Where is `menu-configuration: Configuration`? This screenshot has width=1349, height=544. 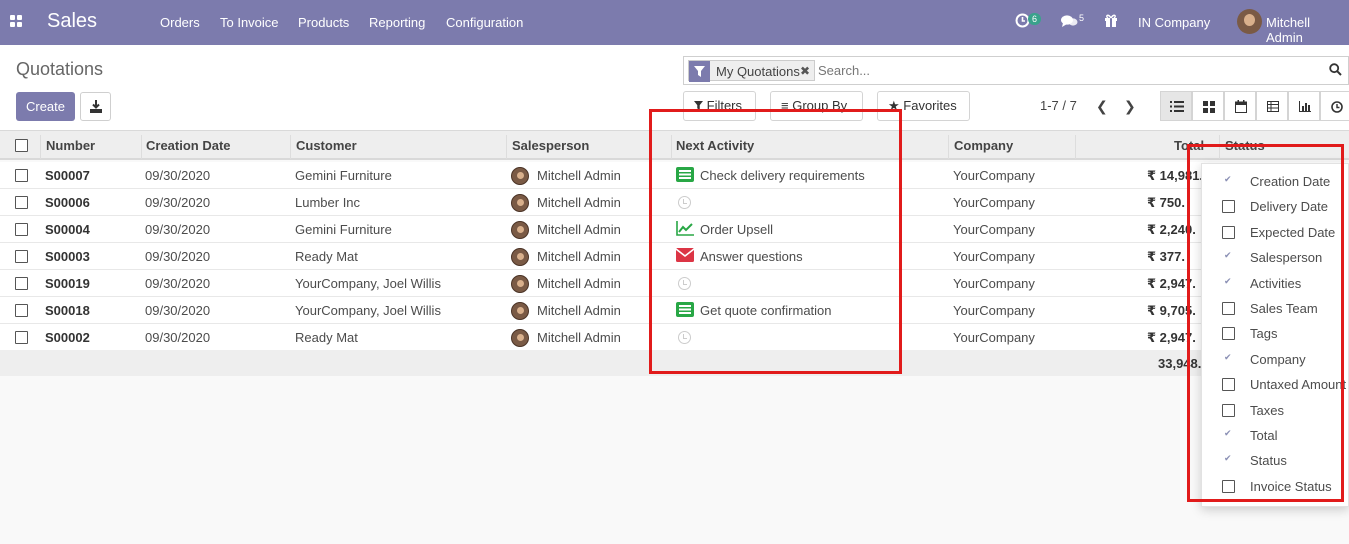
menu-configuration: Configuration is located at coordinates (484, 22).